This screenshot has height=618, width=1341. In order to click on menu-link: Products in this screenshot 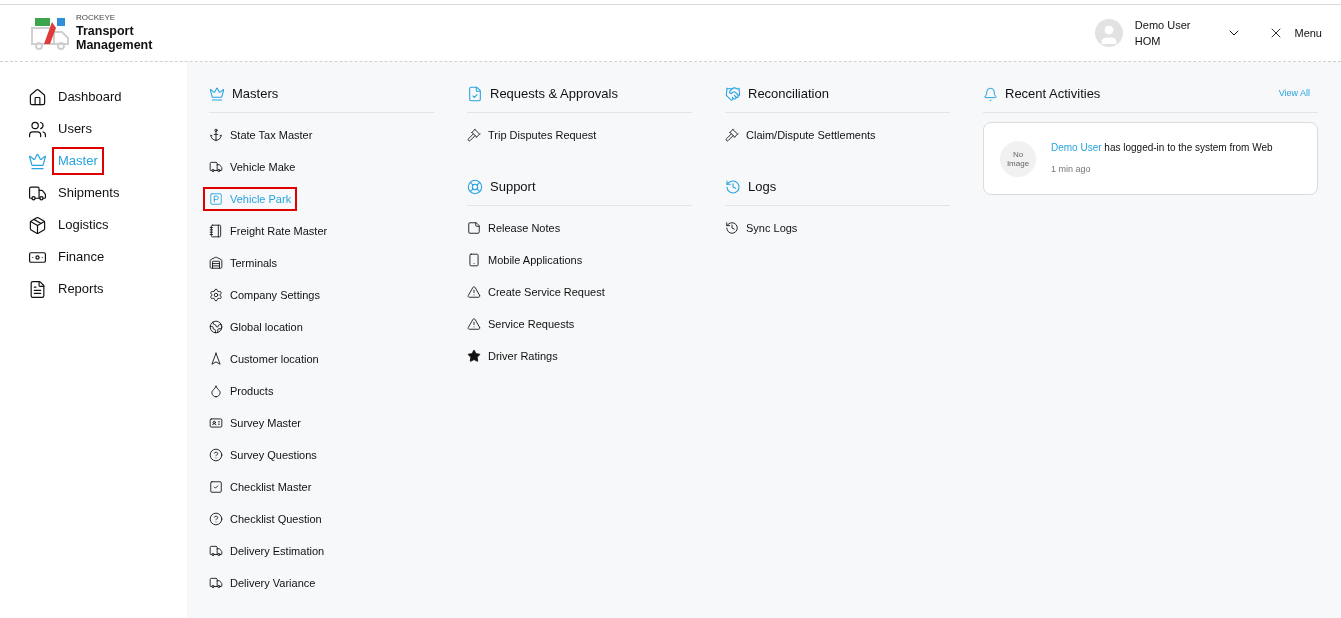, I will do `click(241, 391)`.